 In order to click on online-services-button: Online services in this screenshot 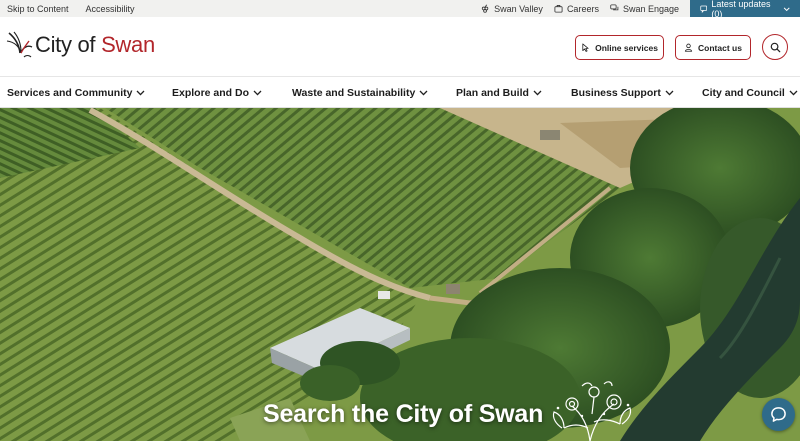, I will do `click(619, 47)`.